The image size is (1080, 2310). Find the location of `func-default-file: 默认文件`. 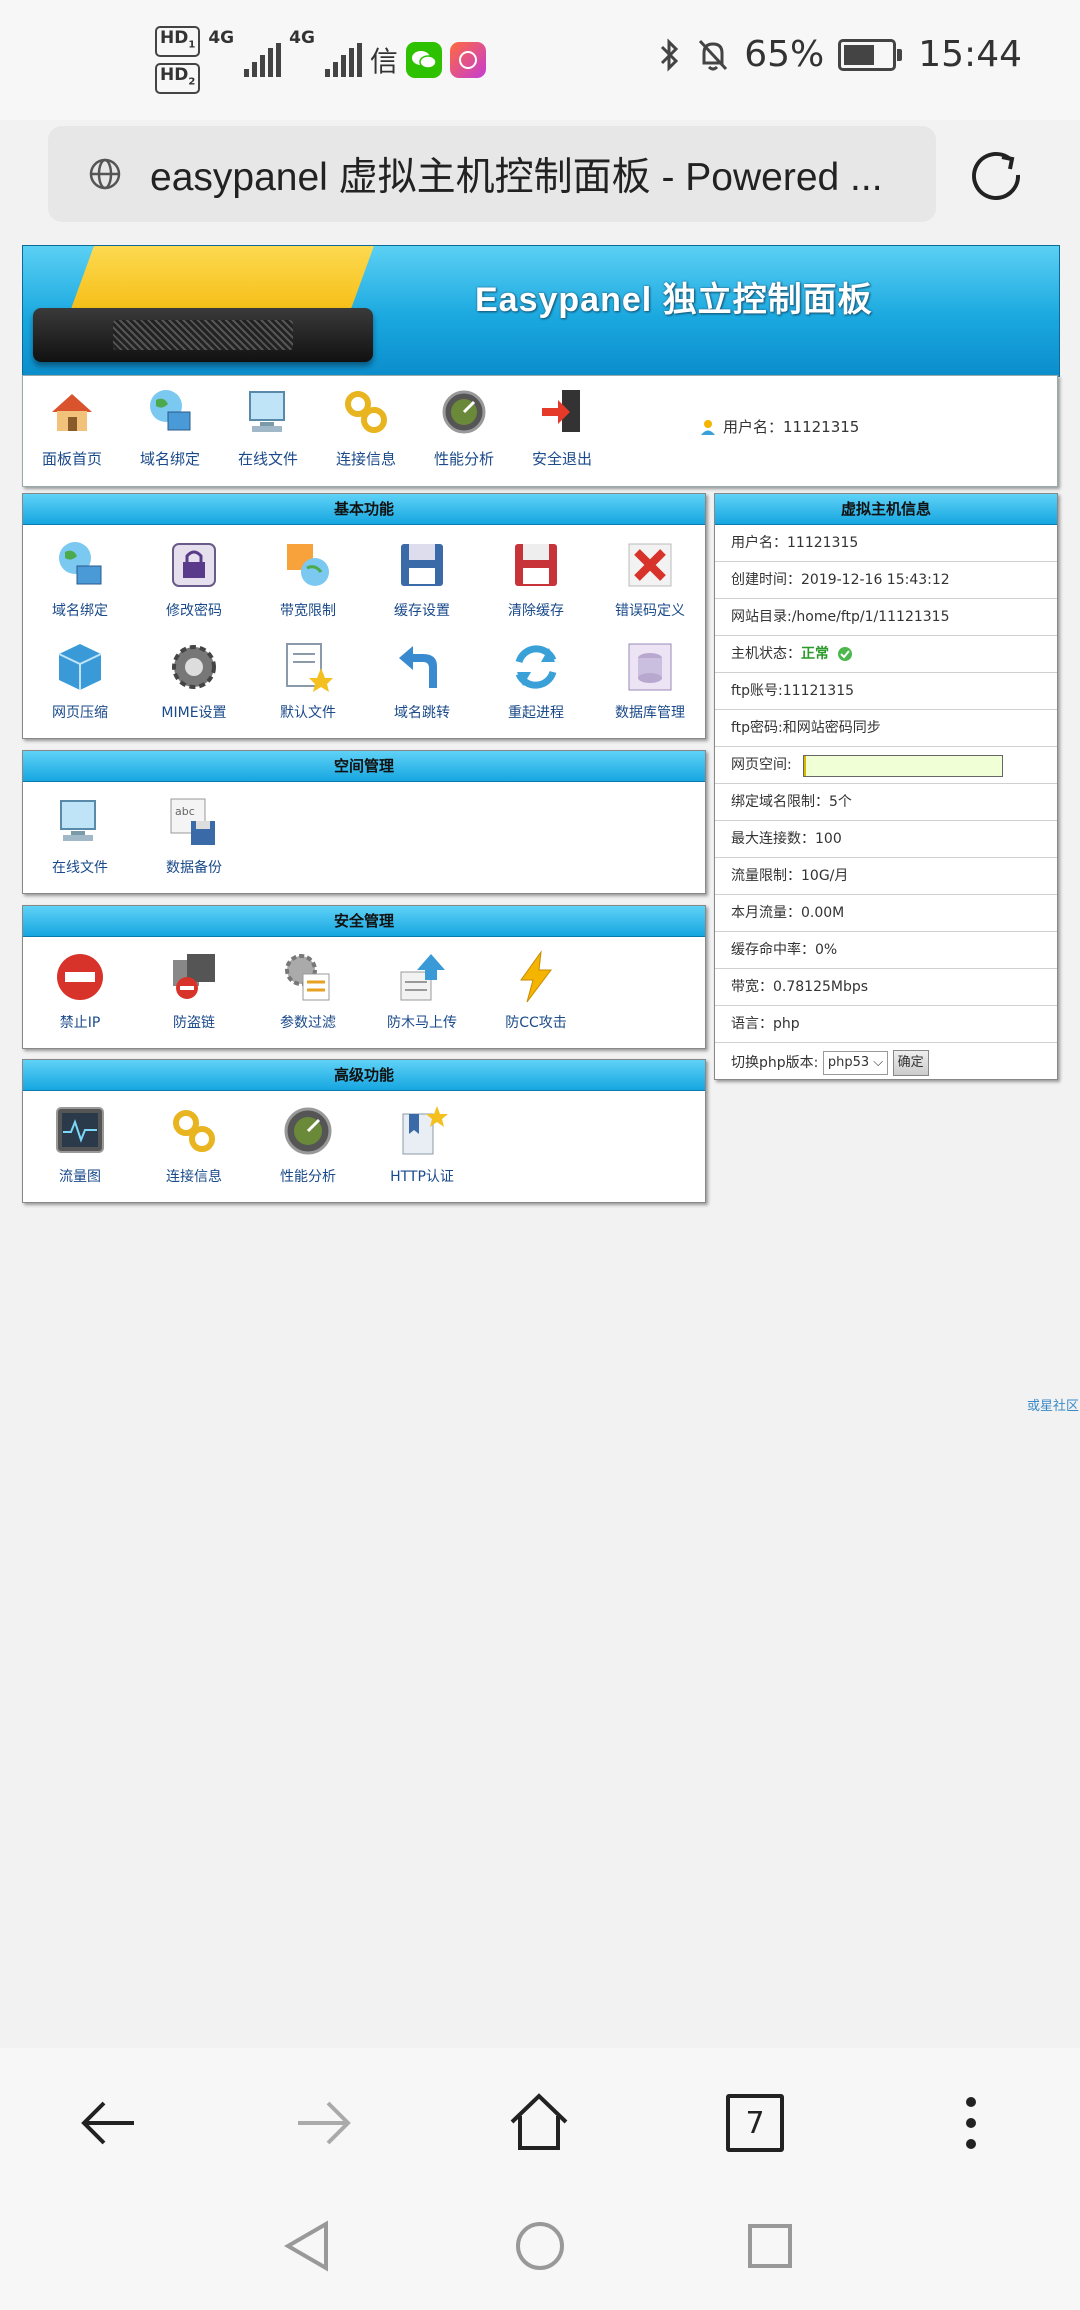

func-default-file: 默认文件 is located at coordinates (308, 681).